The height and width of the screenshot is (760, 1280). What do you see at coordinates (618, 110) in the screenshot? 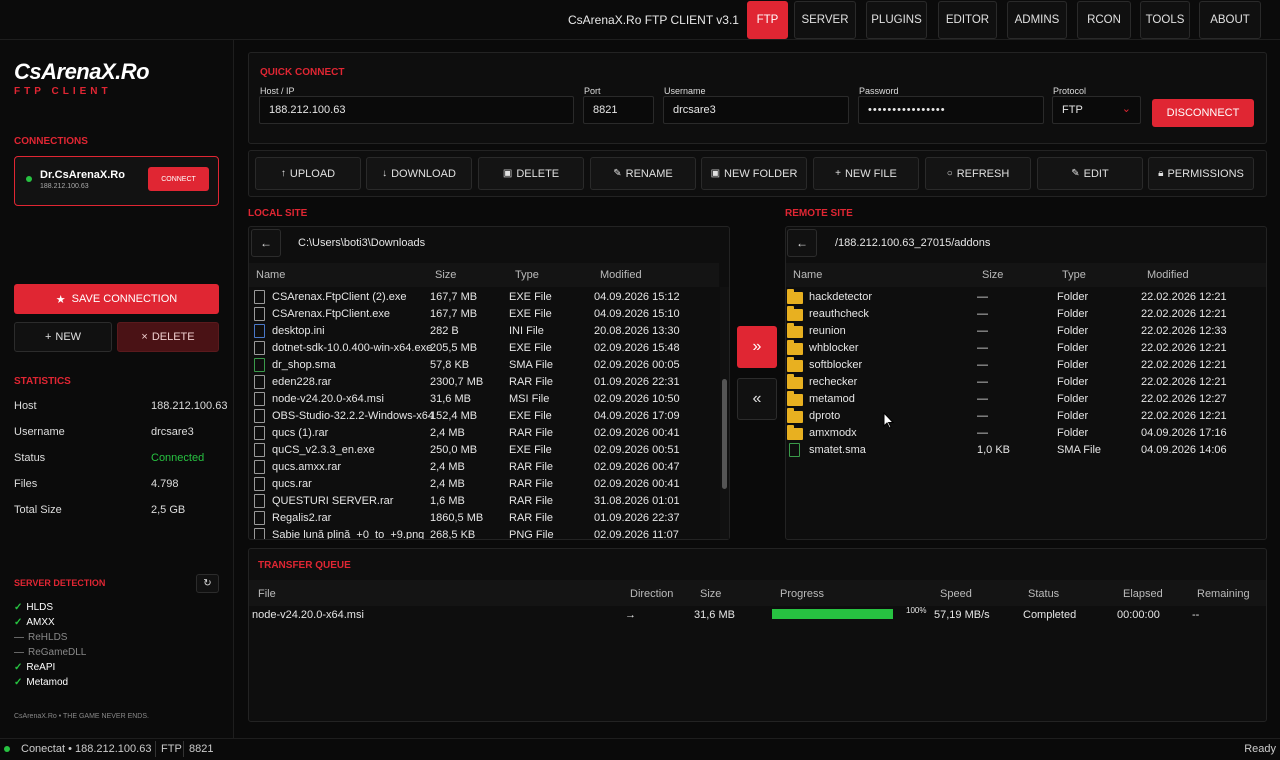
I see `port-input: 8821` at bounding box center [618, 110].